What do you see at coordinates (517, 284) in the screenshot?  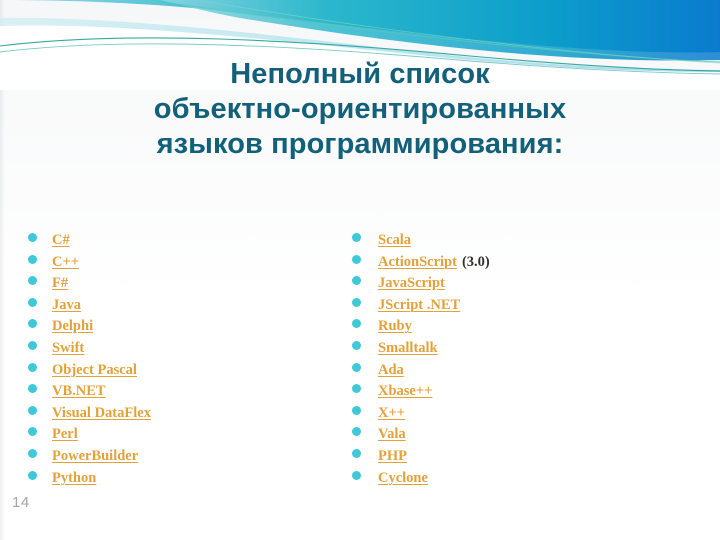 I see `list-item: JavaScript` at bounding box center [517, 284].